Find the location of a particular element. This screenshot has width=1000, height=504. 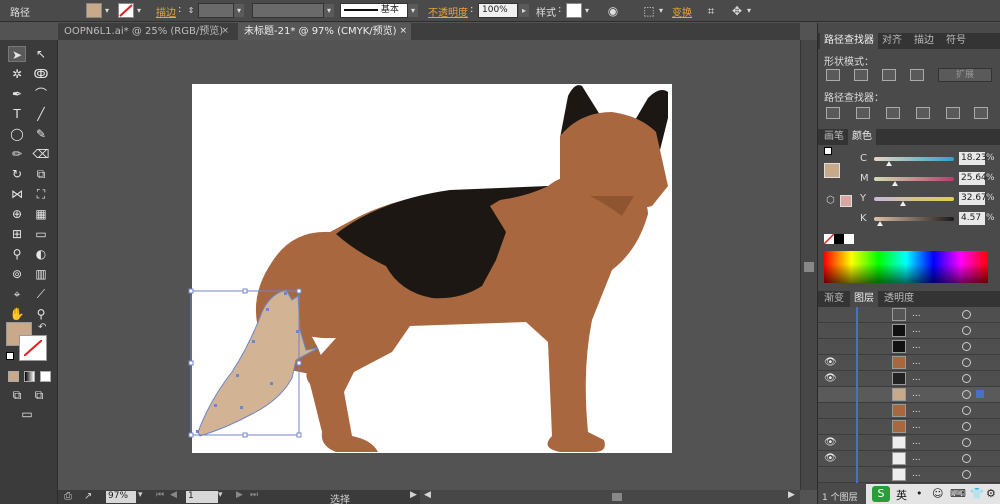

channel-m-unit: % is located at coordinates (990, 178).